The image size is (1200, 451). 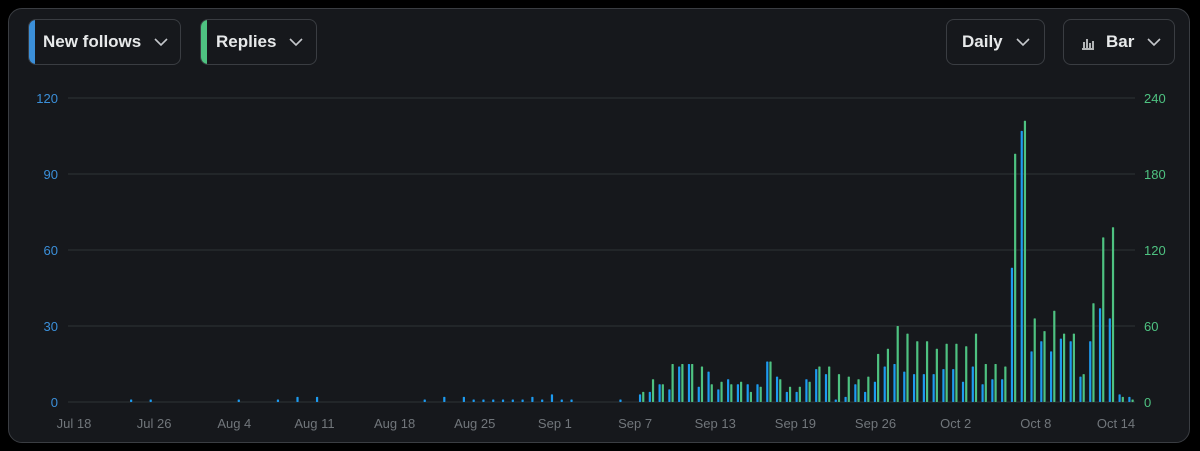 I want to click on x-tick-label: Oct 2, so click(x=955, y=423).